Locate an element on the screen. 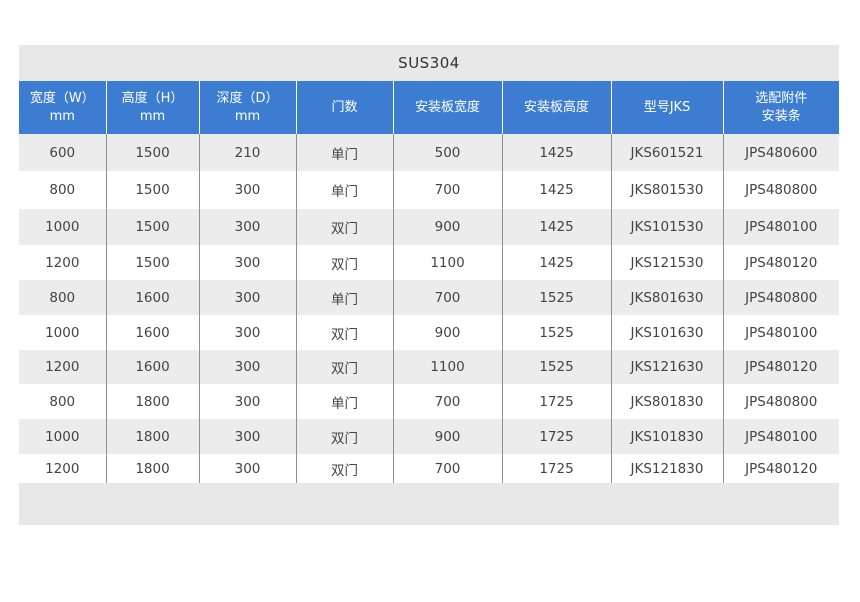 This screenshot has width=860, height=602. table-footer-bar is located at coordinates (429, 504).